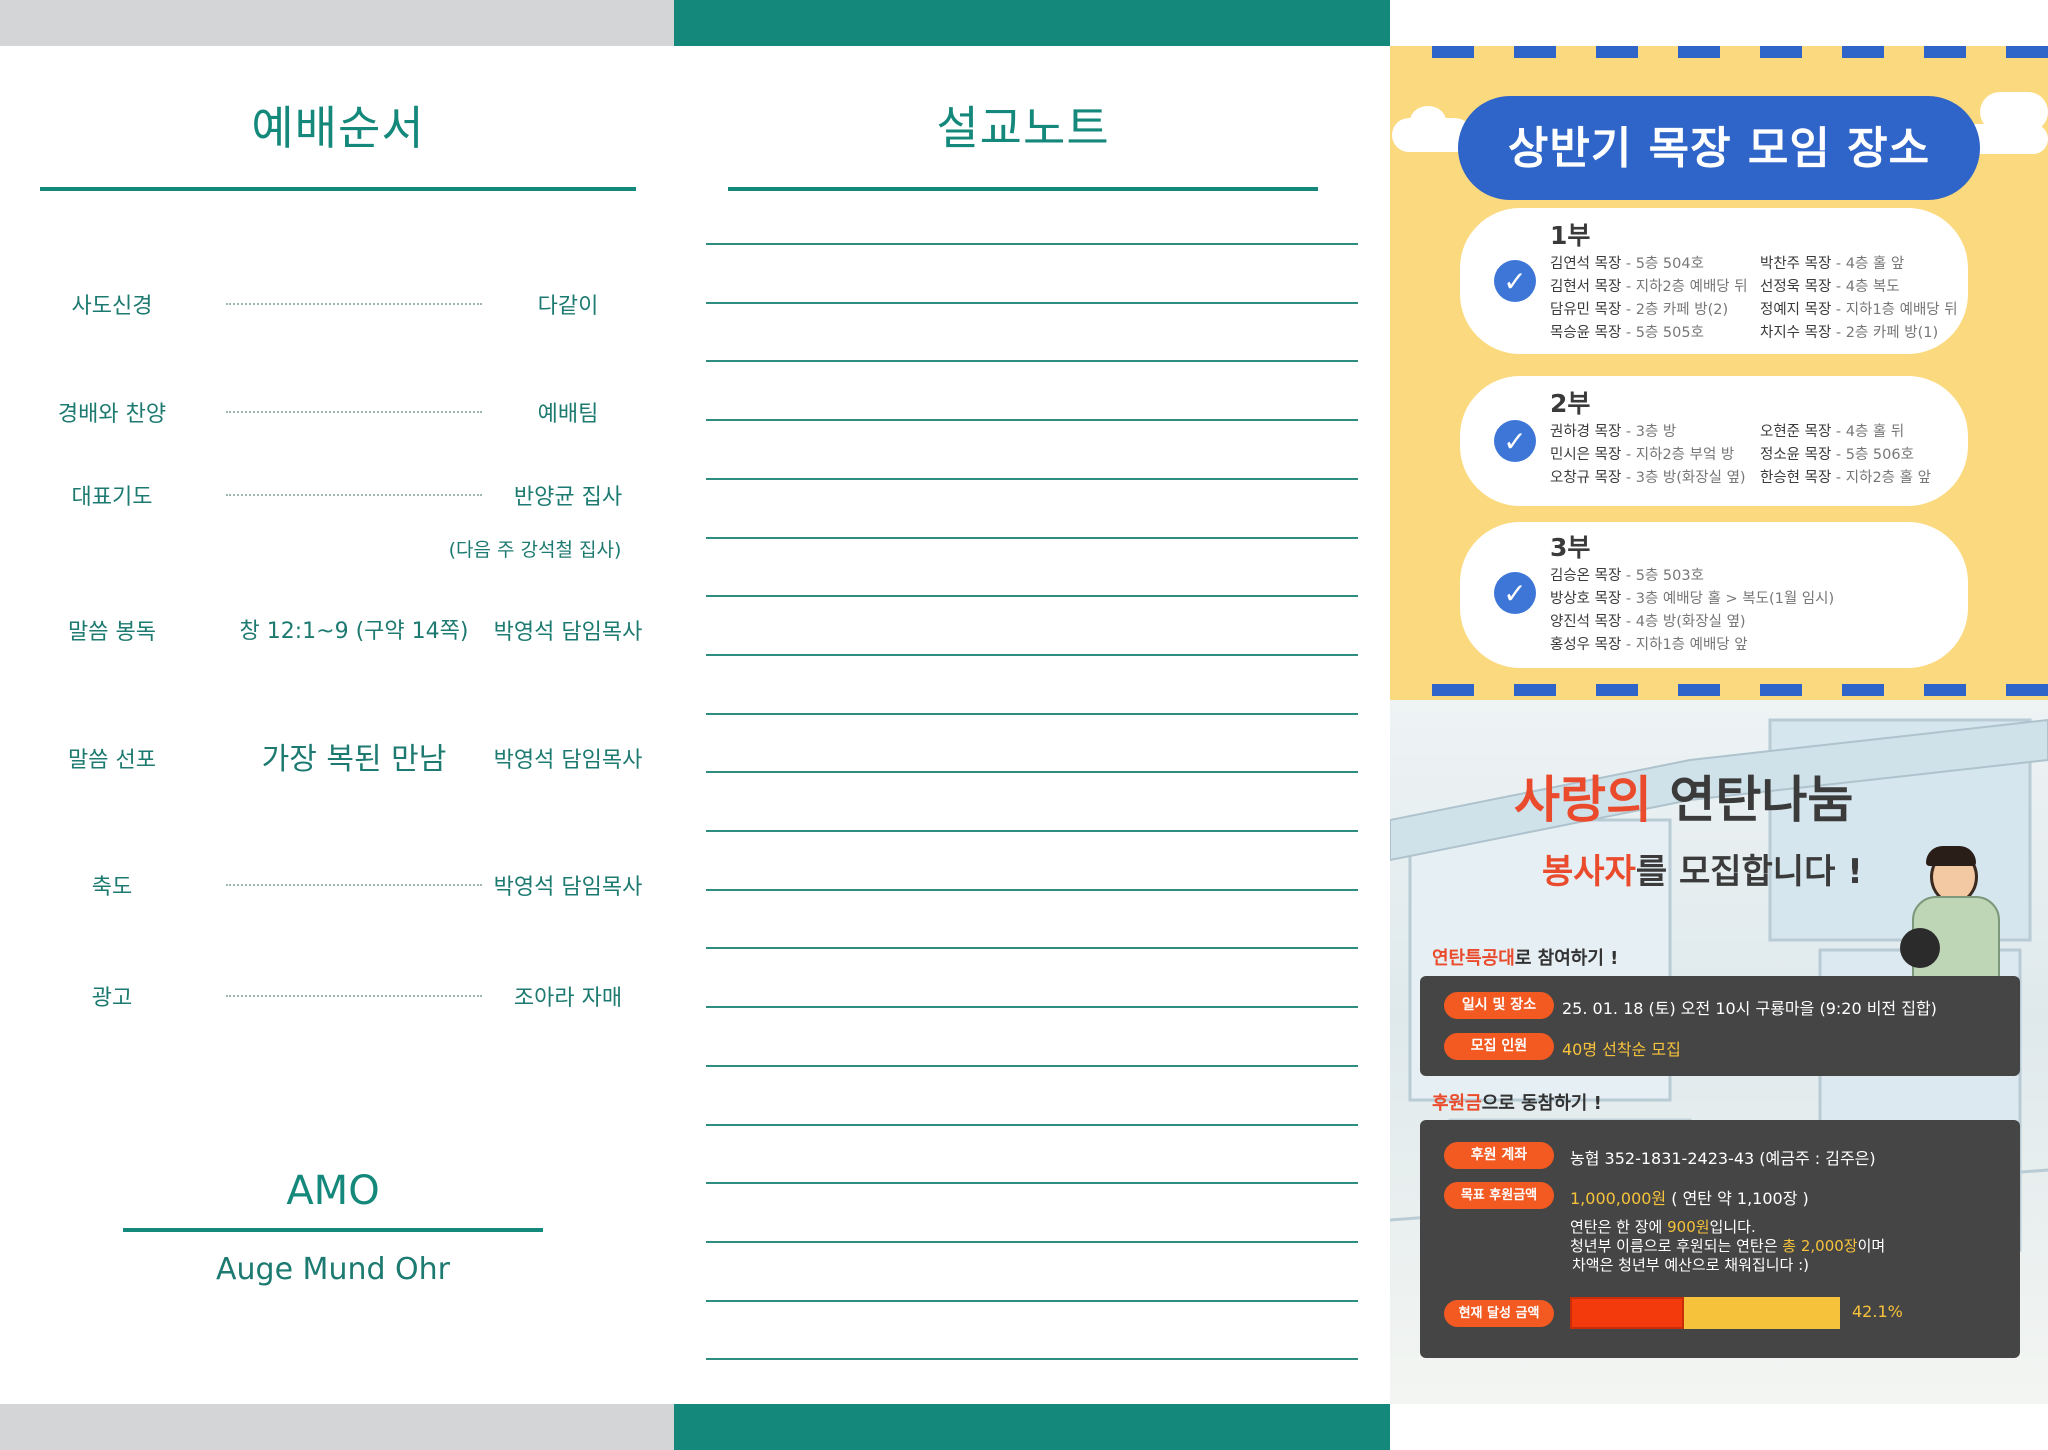 This screenshot has height=1450, width=2048. What do you see at coordinates (1830, 287) in the screenshot?
I see `leader-line: 선정욱 목장 - 4층 복도` at bounding box center [1830, 287].